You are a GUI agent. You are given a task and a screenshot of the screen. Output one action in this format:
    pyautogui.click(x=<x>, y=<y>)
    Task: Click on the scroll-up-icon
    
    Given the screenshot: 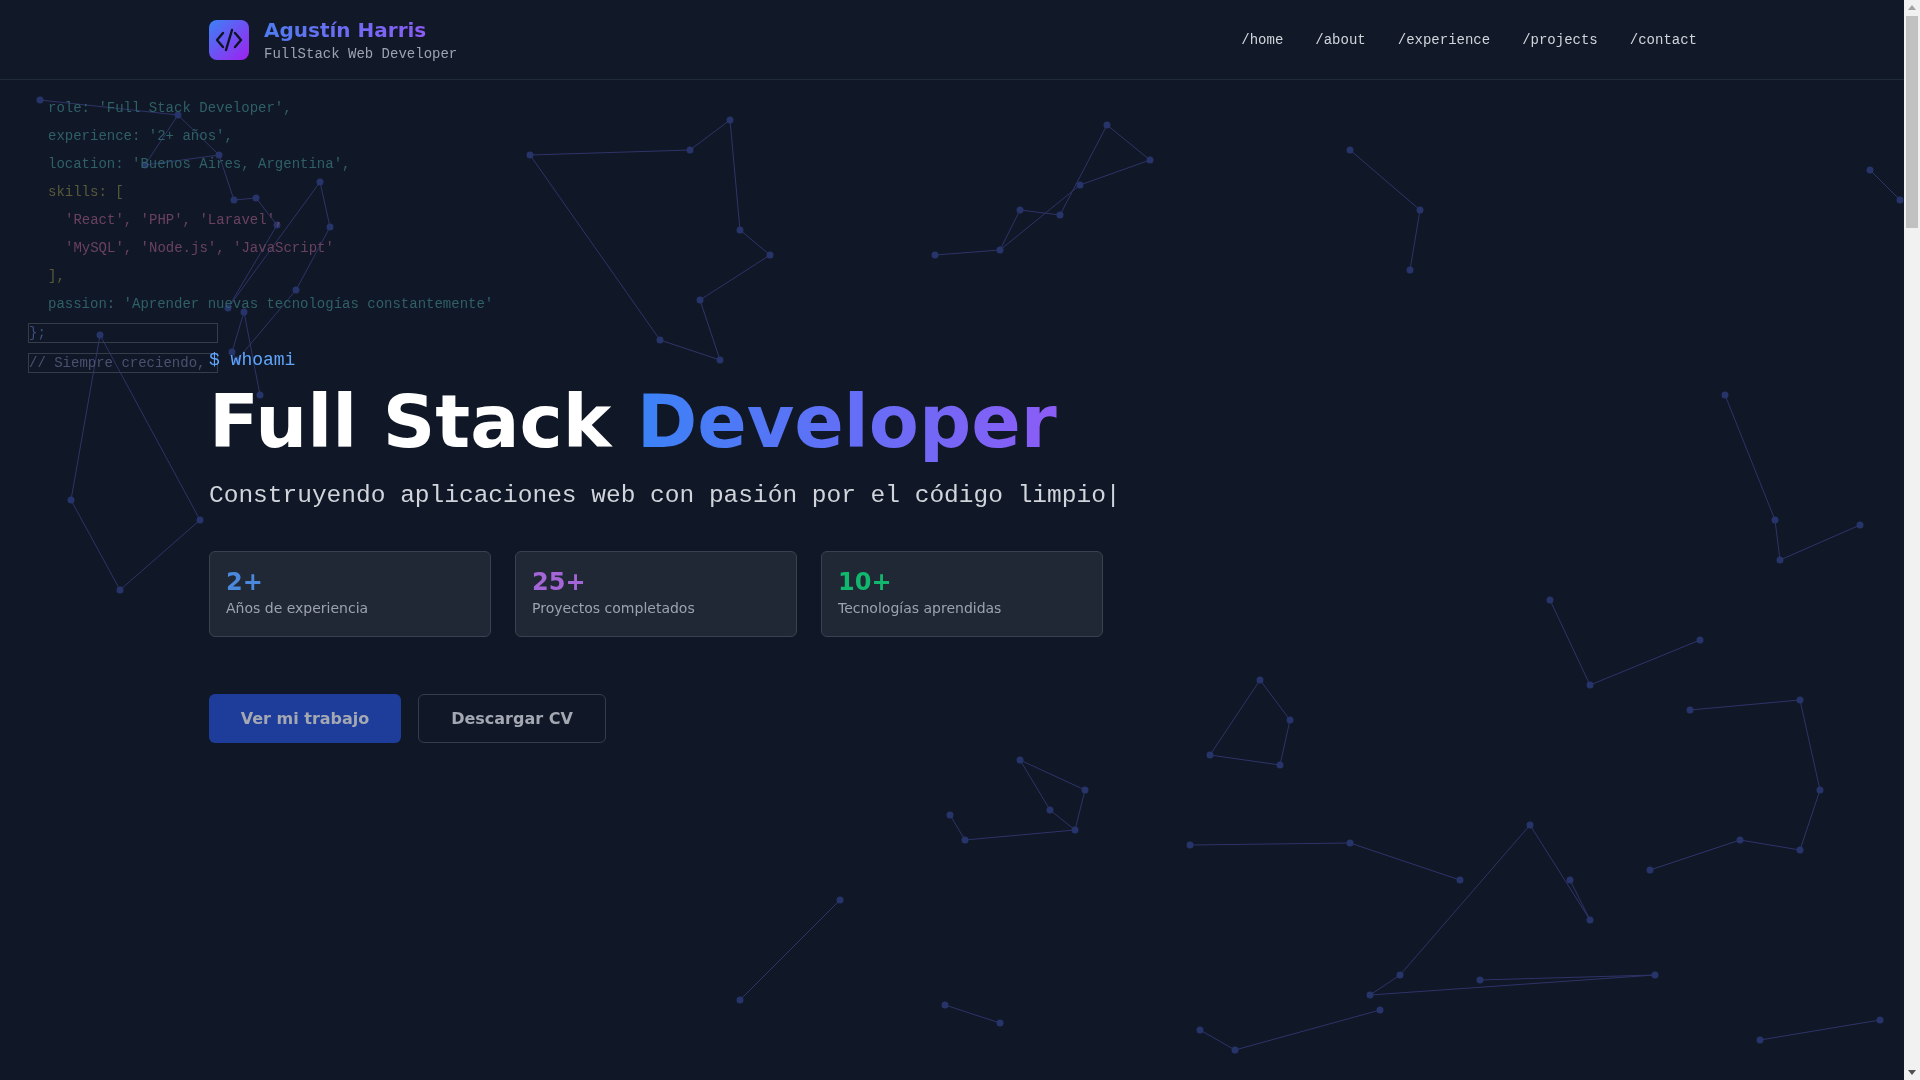 What is the action you would take?
    pyautogui.click(x=1912, y=7)
    